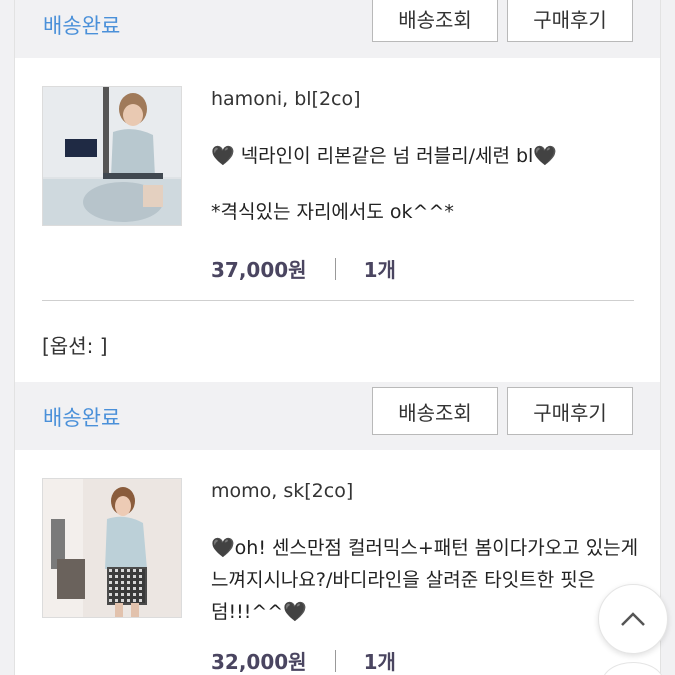 The image size is (675, 675). Describe the element at coordinates (338, 300) in the screenshot. I see `item-divider` at that location.